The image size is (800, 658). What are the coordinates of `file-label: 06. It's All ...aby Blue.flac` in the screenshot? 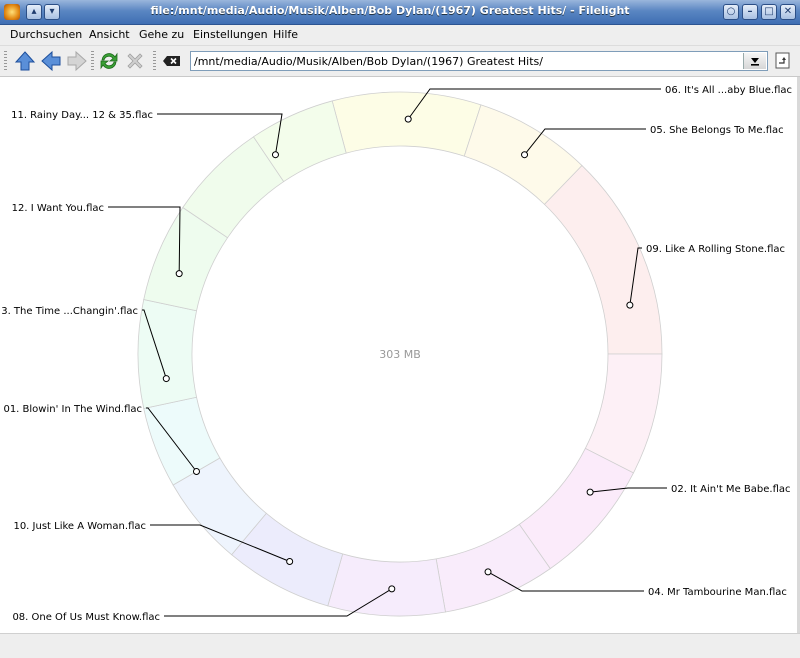 It's located at (728, 90).